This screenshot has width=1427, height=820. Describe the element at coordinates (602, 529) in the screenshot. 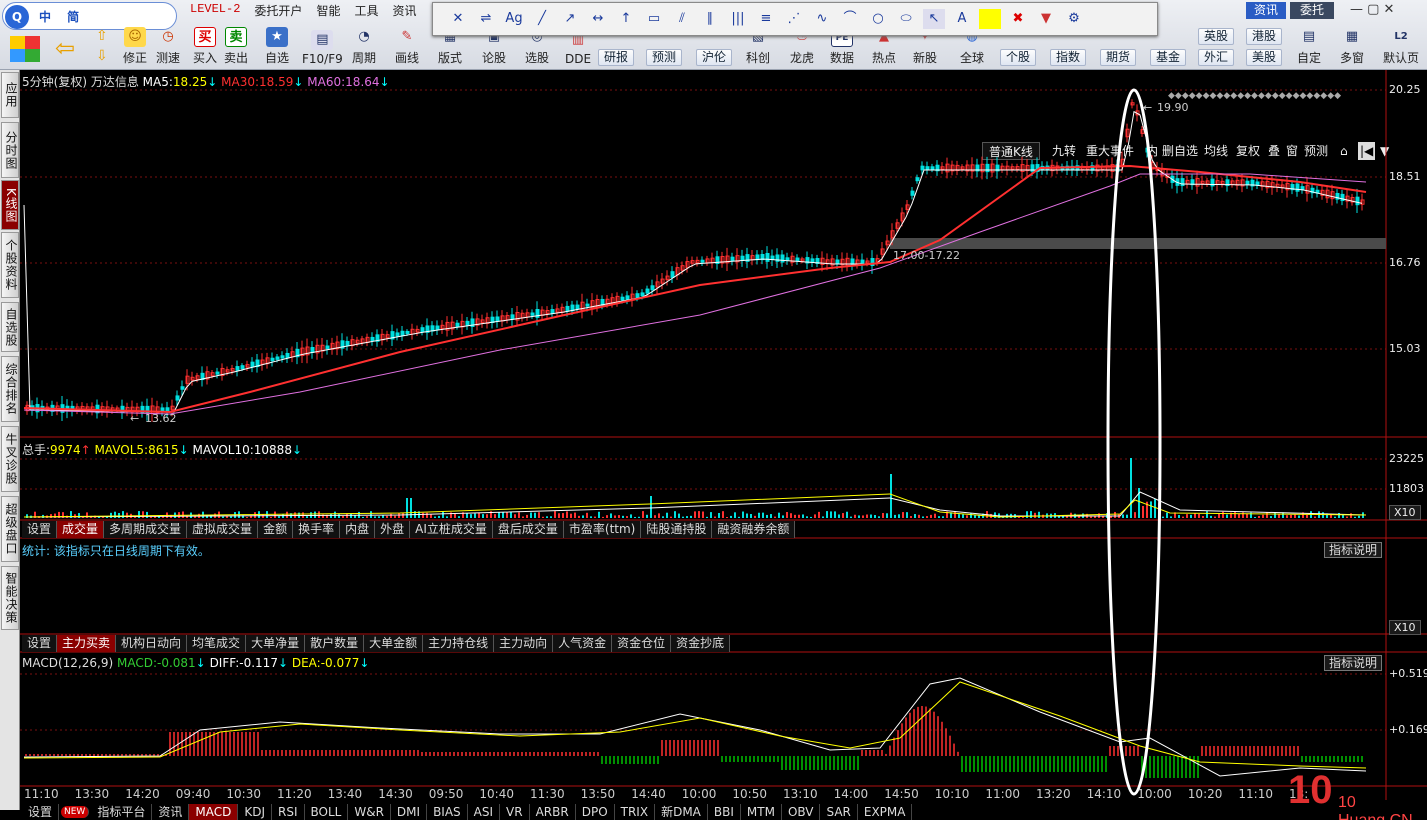

I see `volume-tab: 市盈率(ttm)` at that location.